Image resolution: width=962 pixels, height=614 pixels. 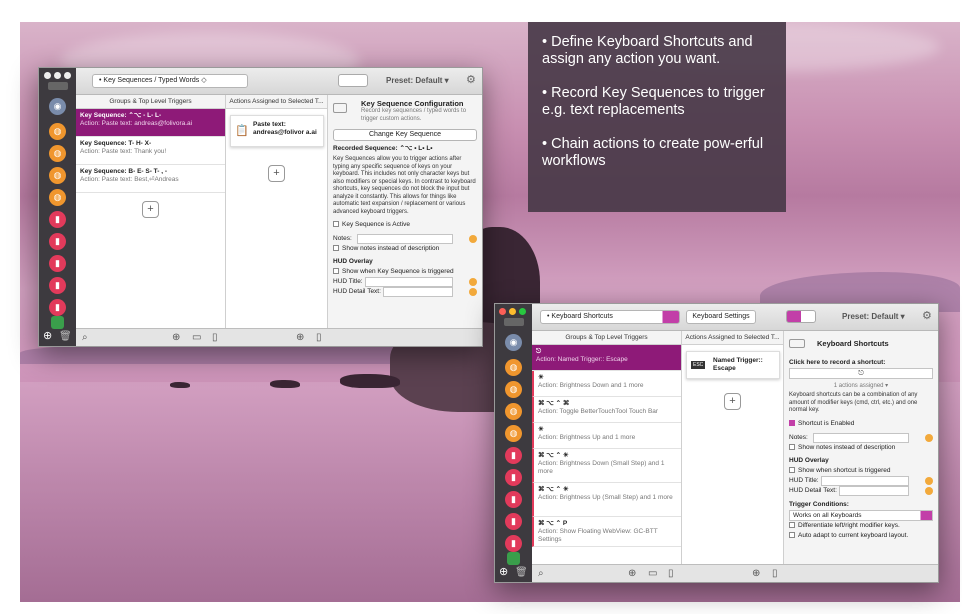 I want to click on add-trigger-button: +, so click(x=150, y=209).